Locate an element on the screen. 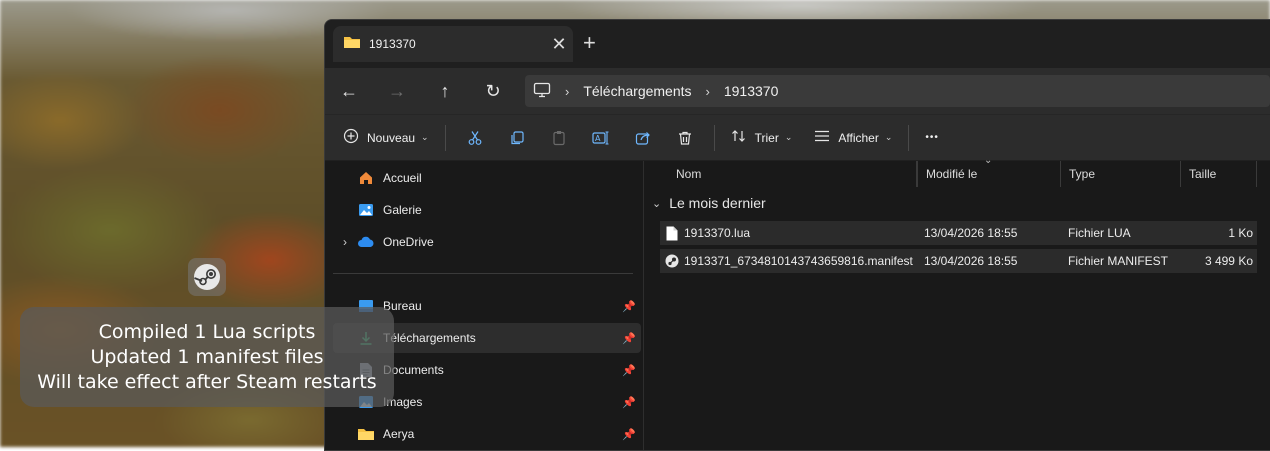  back-arrow-icon: ← is located at coordinates (349, 91).